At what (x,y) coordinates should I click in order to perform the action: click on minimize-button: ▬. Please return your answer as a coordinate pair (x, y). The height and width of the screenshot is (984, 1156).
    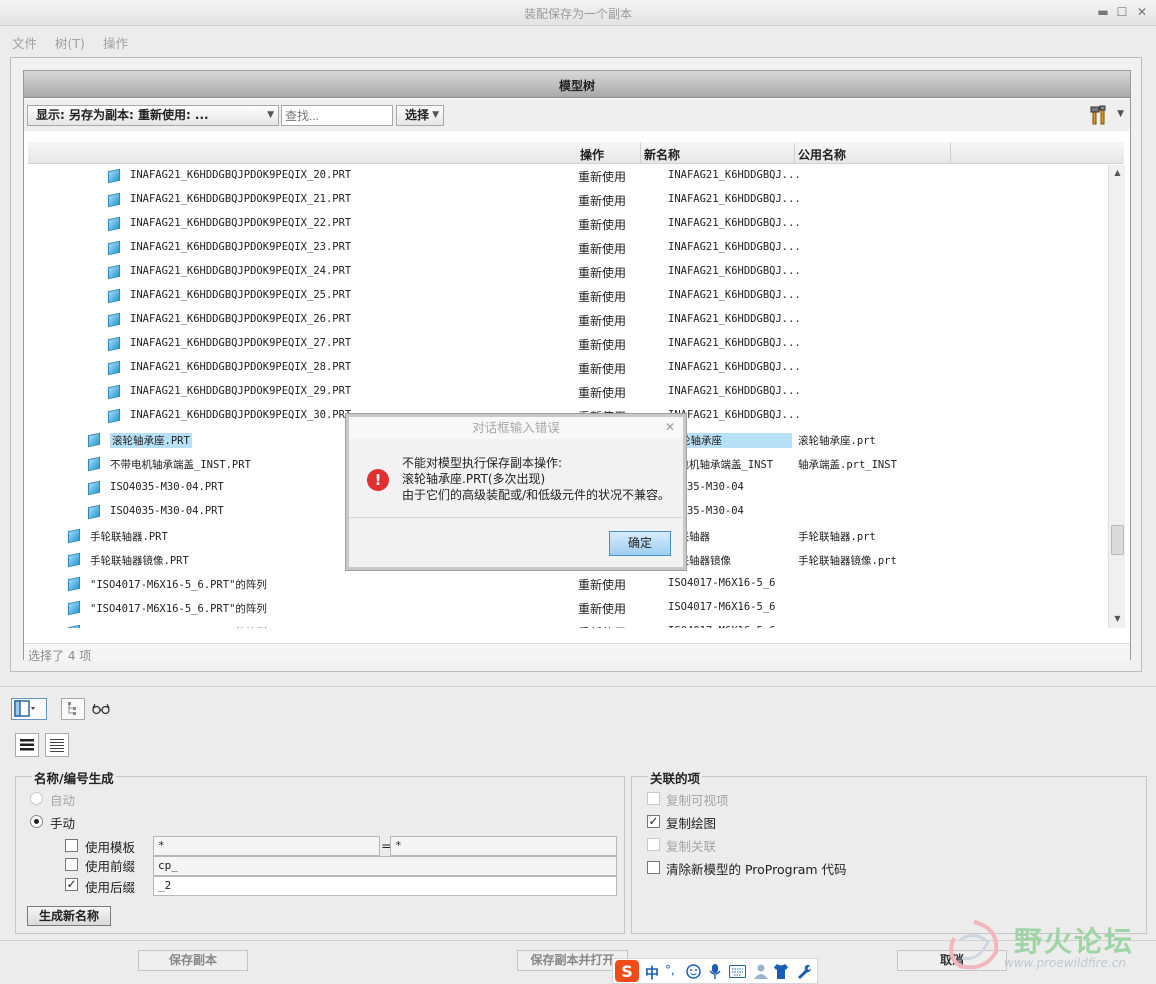
    Looking at the image, I should click on (1103, 12).